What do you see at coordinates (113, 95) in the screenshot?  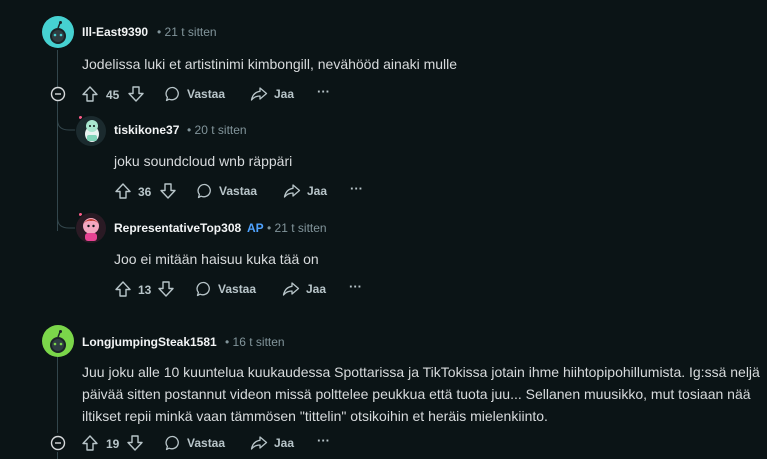 I see `vote-count: 45` at bounding box center [113, 95].